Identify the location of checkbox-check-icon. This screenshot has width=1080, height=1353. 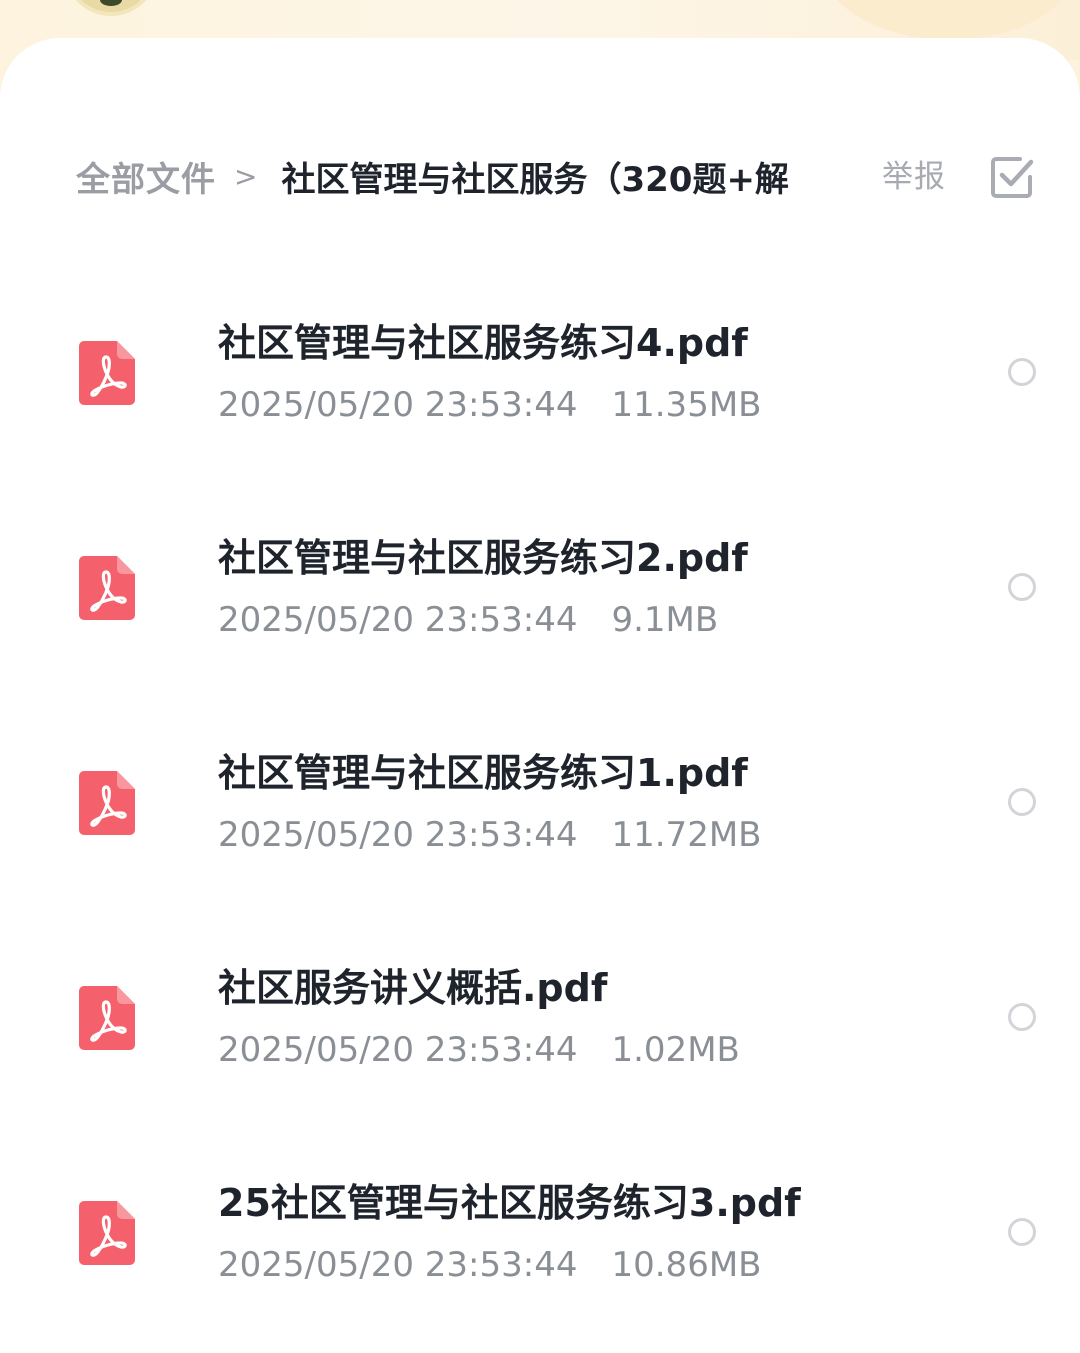
(1012, 177).